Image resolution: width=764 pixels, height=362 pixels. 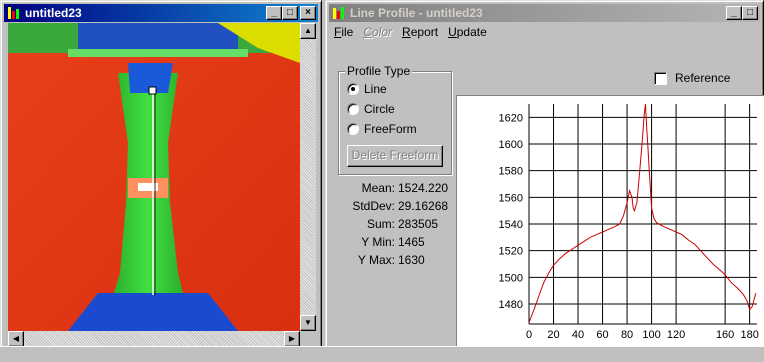 What do you see at coordinates (627, 335) in the screenshot?
I see `x-tick-label: 80` at bounding box center [627, 335].